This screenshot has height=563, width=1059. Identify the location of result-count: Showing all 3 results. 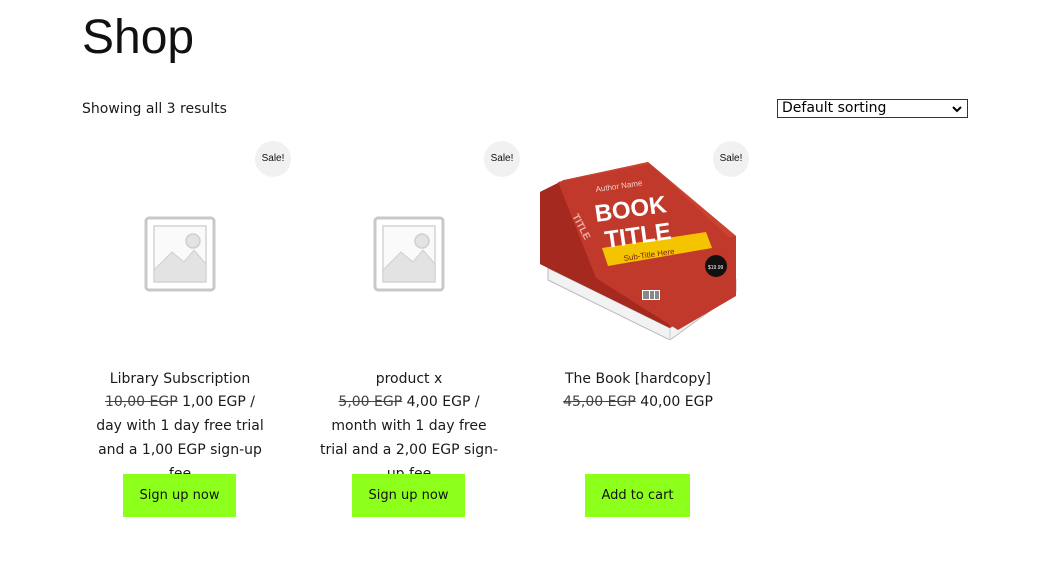
(154, 109).